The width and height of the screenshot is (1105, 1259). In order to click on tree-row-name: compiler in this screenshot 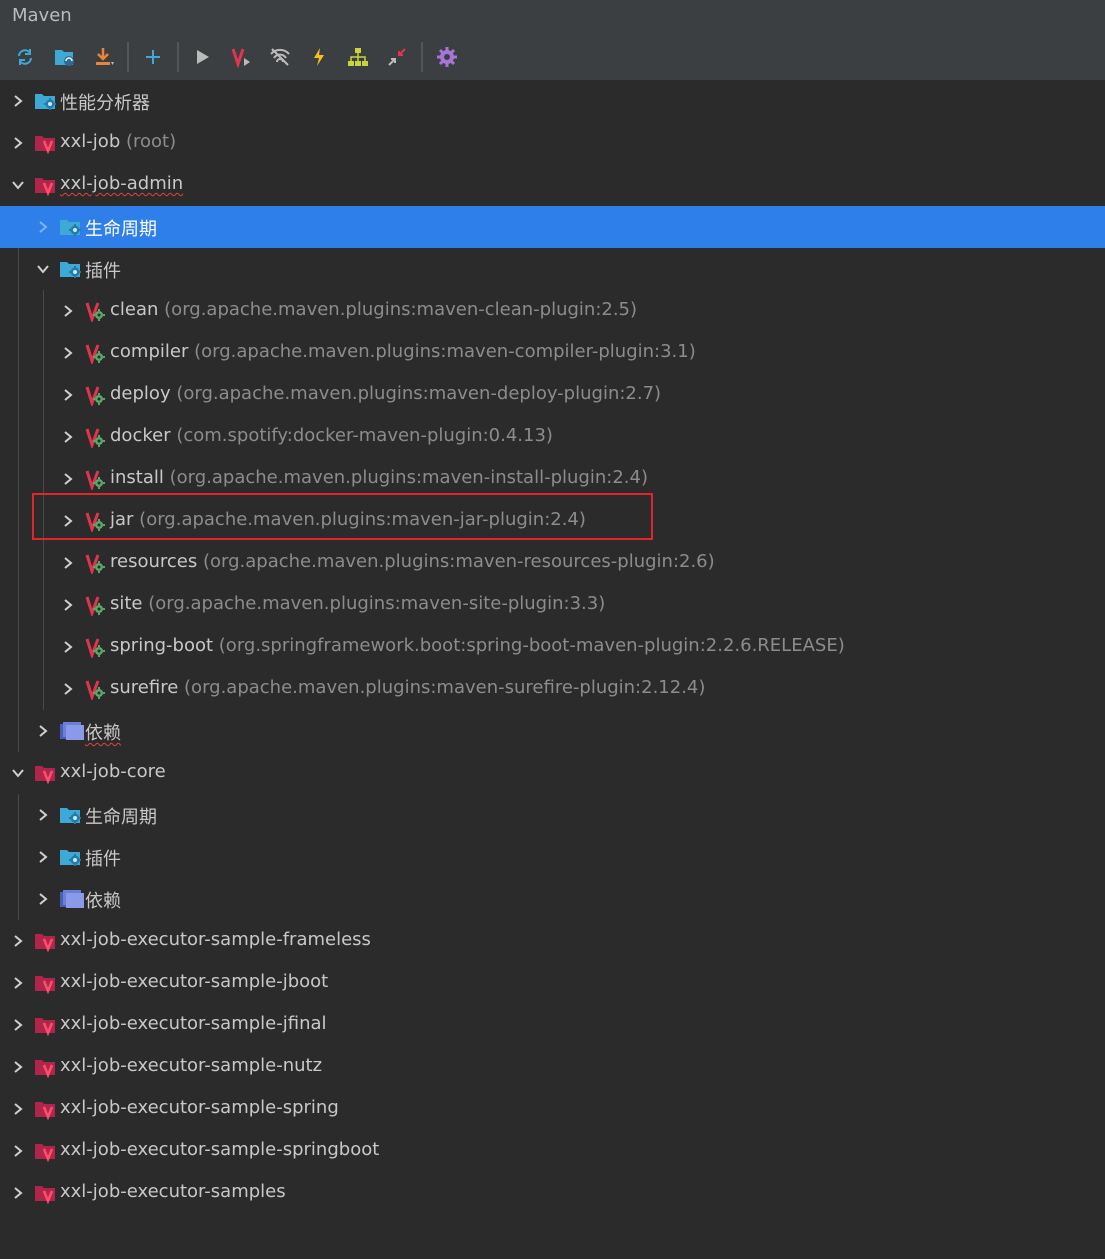, I will do `click(149, 351)`.